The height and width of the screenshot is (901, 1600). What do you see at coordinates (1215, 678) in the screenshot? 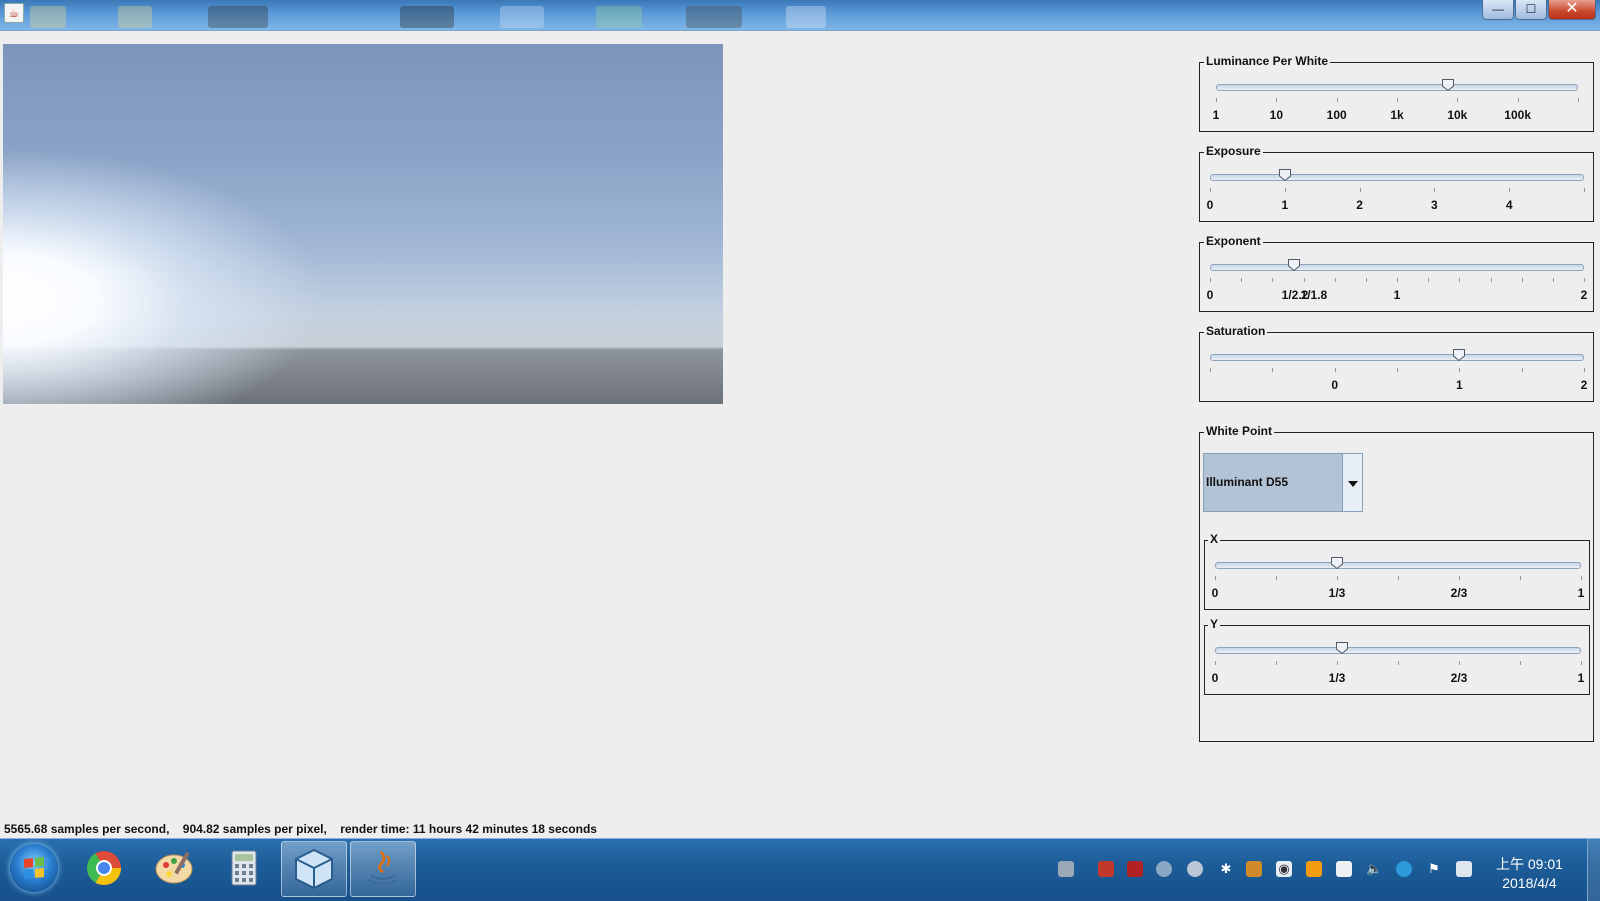
I see `white-y-tick-label: 0` at bounding box center [1215, 678].